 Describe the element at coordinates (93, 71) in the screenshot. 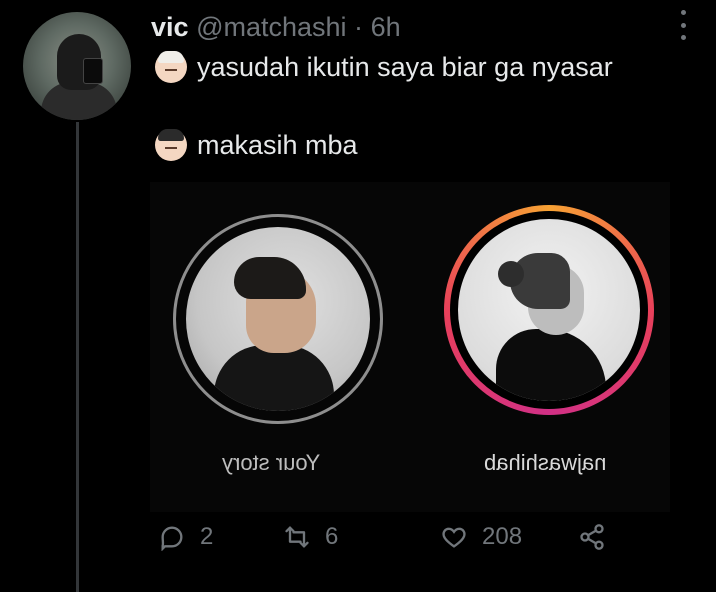

I see `phone-icon` at that location.